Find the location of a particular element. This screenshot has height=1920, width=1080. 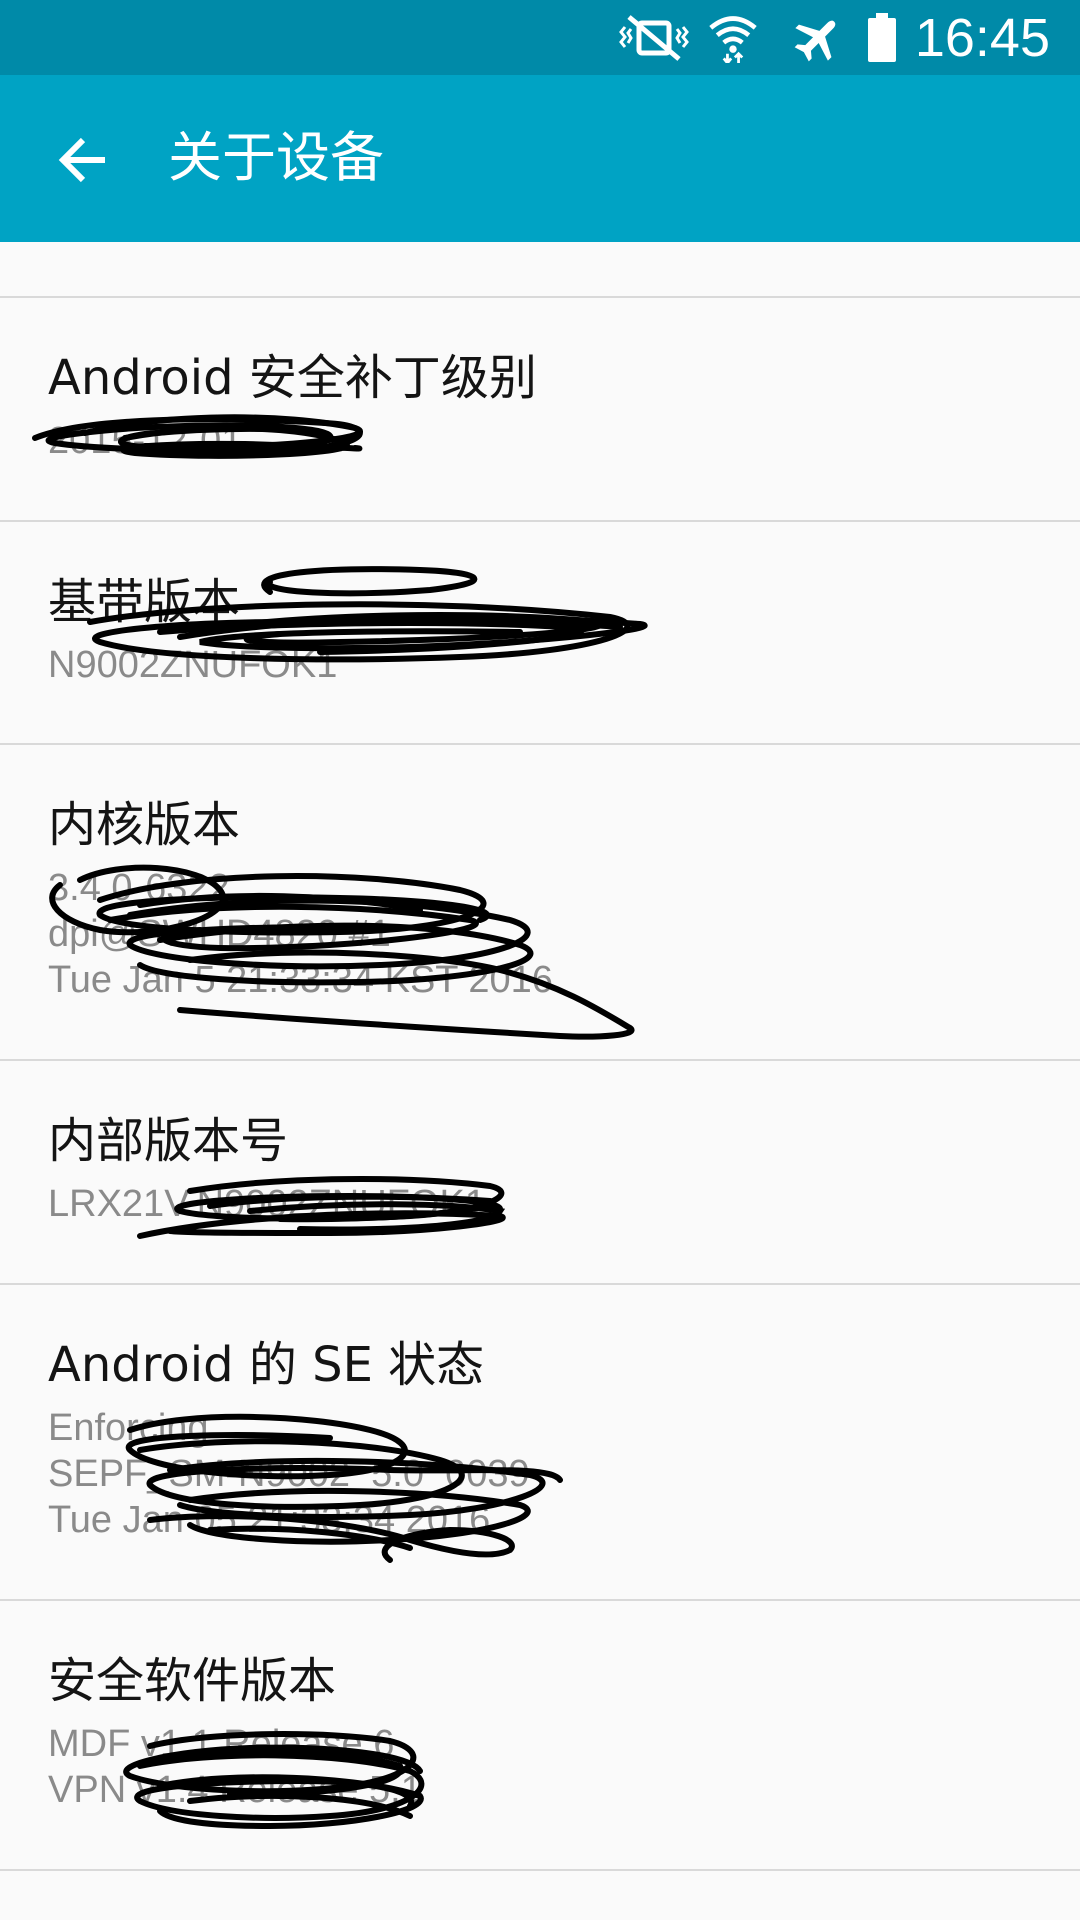

status-bar: 16:45 is located at coordinates (540, 37).